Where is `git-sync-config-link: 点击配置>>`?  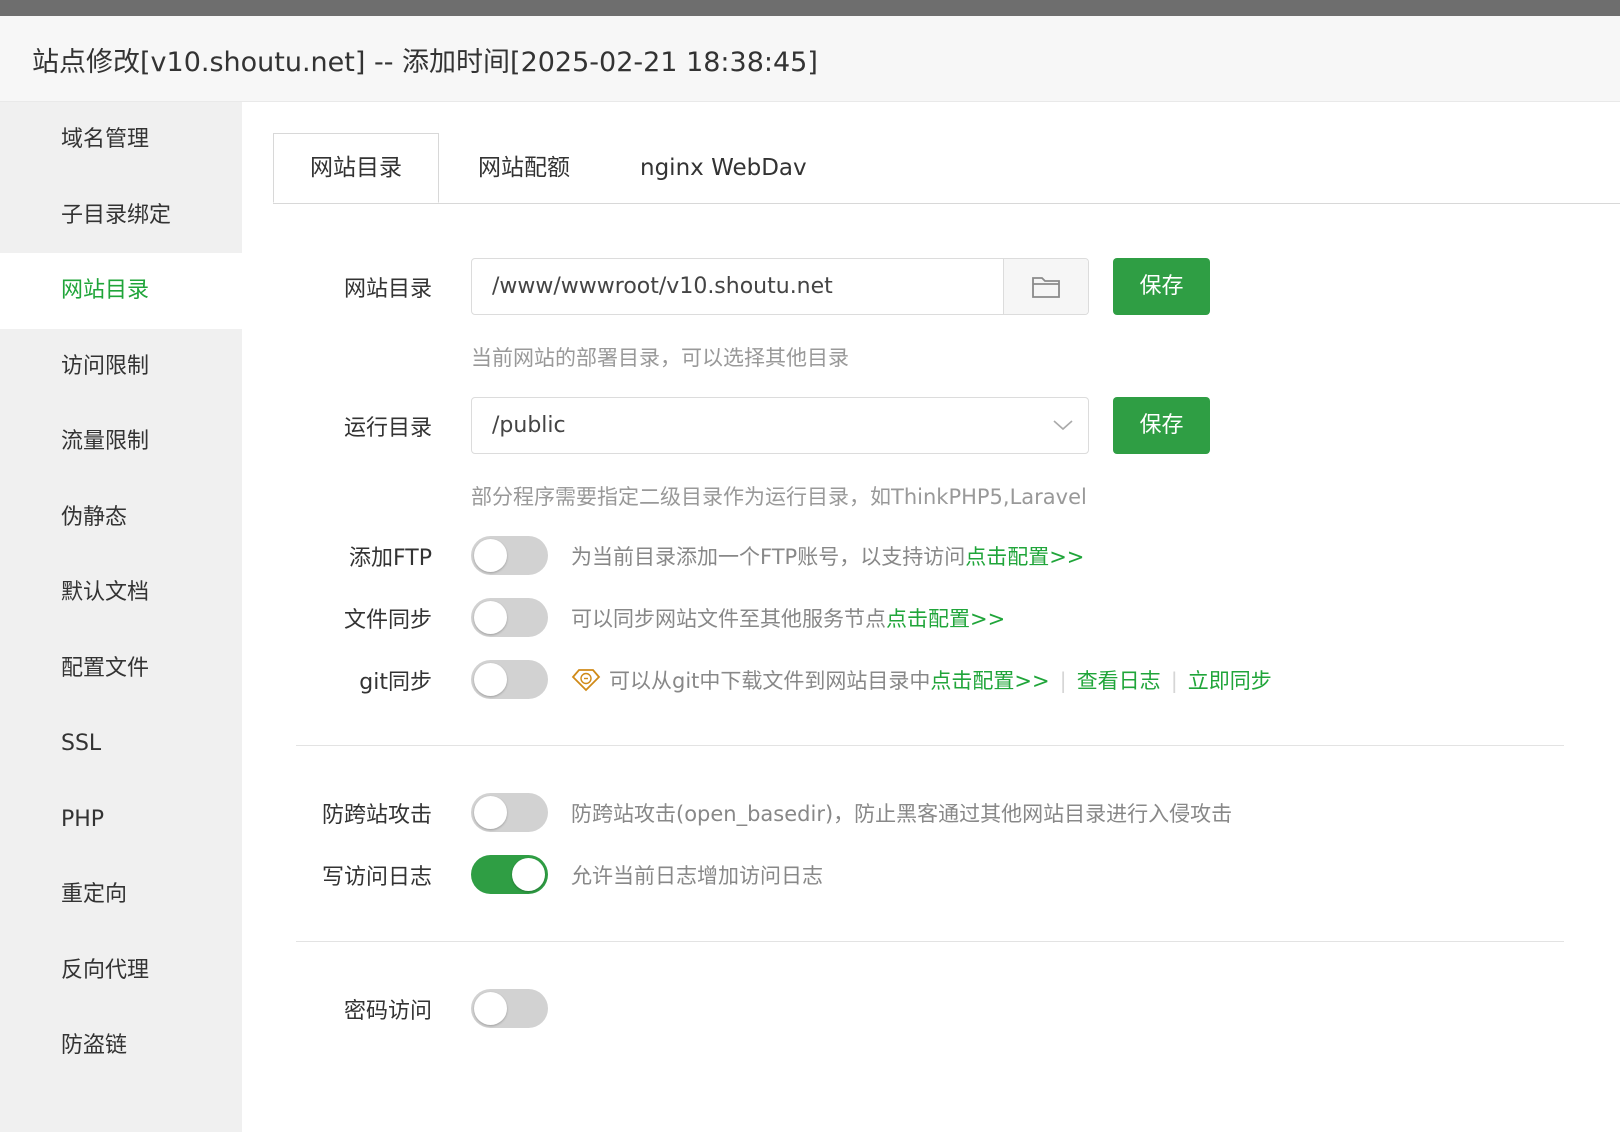
git-sync-config-link: 点击配置>> is located at coordinates (989, 681).